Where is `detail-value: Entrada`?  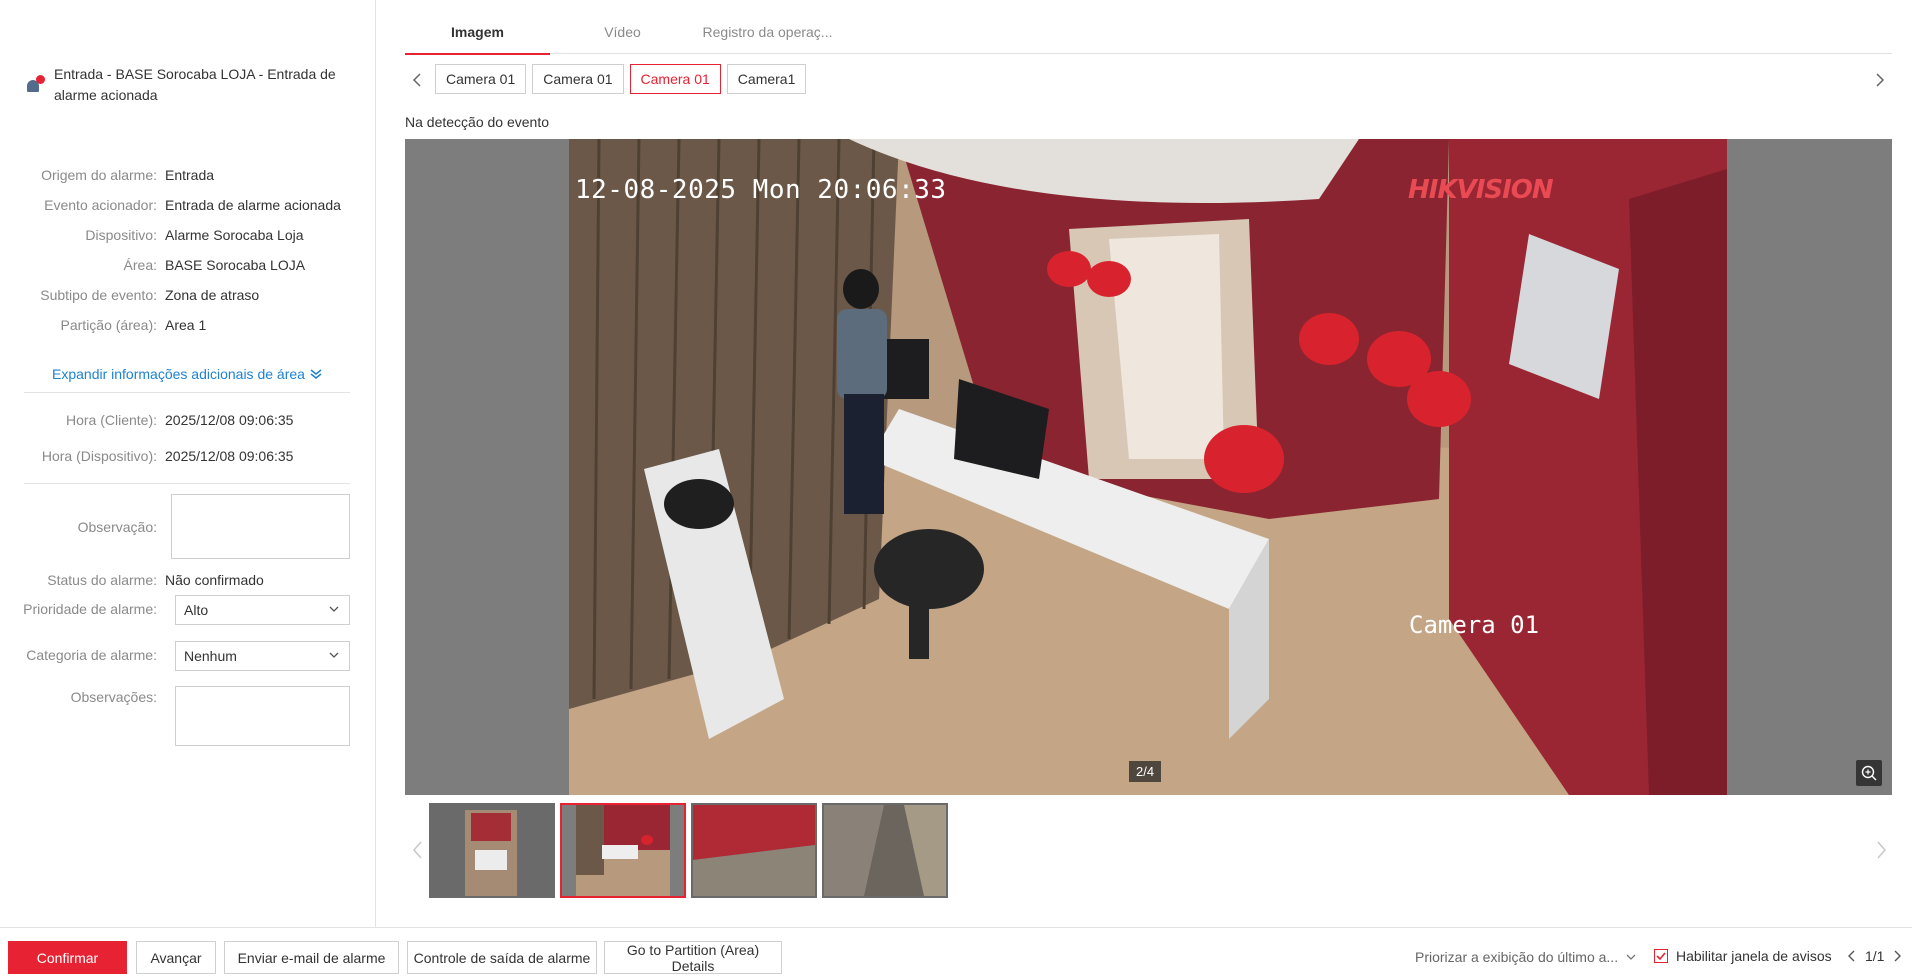 detail-value: Entrada is located at coordinates (190, 175).